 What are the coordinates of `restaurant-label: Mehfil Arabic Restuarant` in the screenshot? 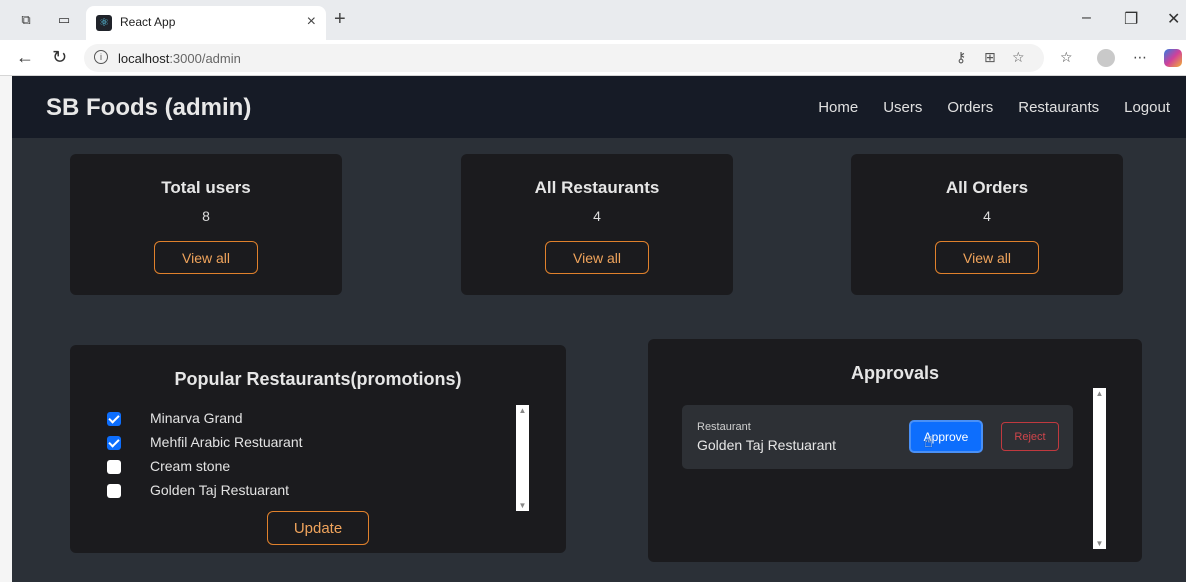 It's located at (226, 442).